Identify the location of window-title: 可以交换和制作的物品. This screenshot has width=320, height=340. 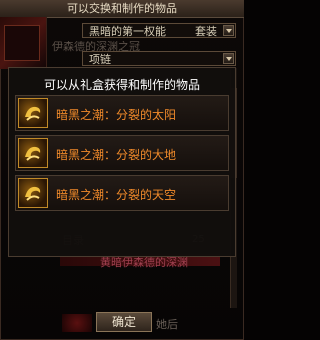
(122, 9).